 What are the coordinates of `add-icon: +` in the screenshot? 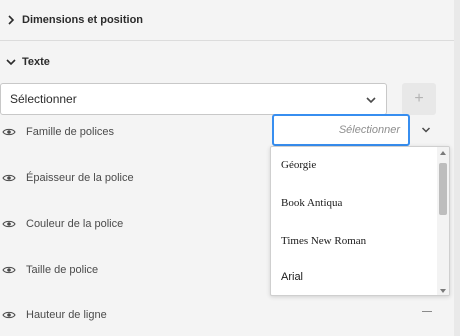 It's located at (419, 98).